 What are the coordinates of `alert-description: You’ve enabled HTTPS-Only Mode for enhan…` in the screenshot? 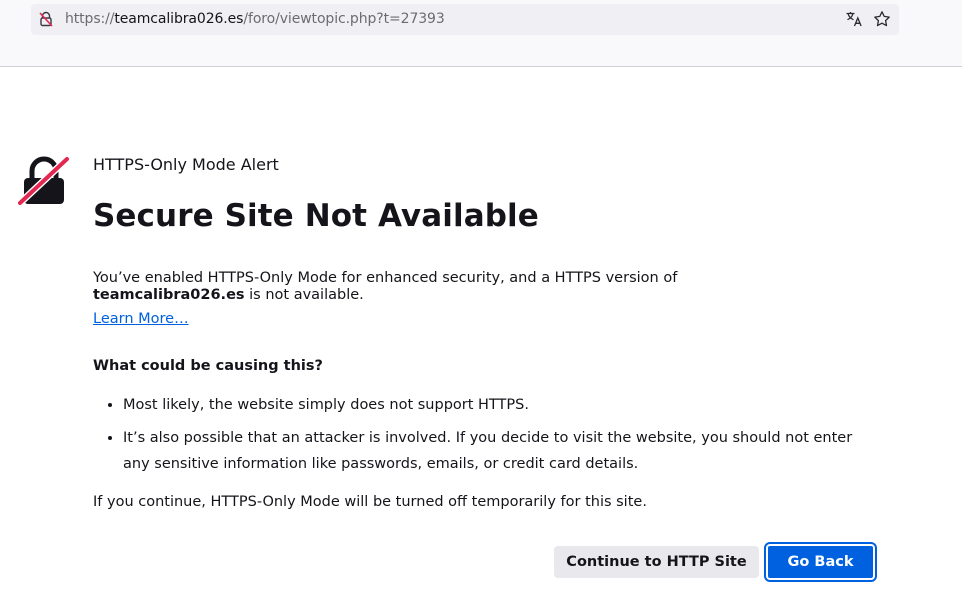 It's located at (463, 287).